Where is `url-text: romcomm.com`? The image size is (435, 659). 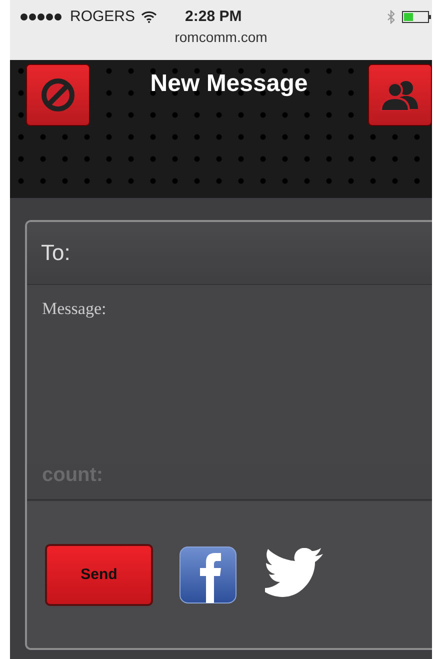
url-text: romcomm.com is located at coordinates (221, 37).